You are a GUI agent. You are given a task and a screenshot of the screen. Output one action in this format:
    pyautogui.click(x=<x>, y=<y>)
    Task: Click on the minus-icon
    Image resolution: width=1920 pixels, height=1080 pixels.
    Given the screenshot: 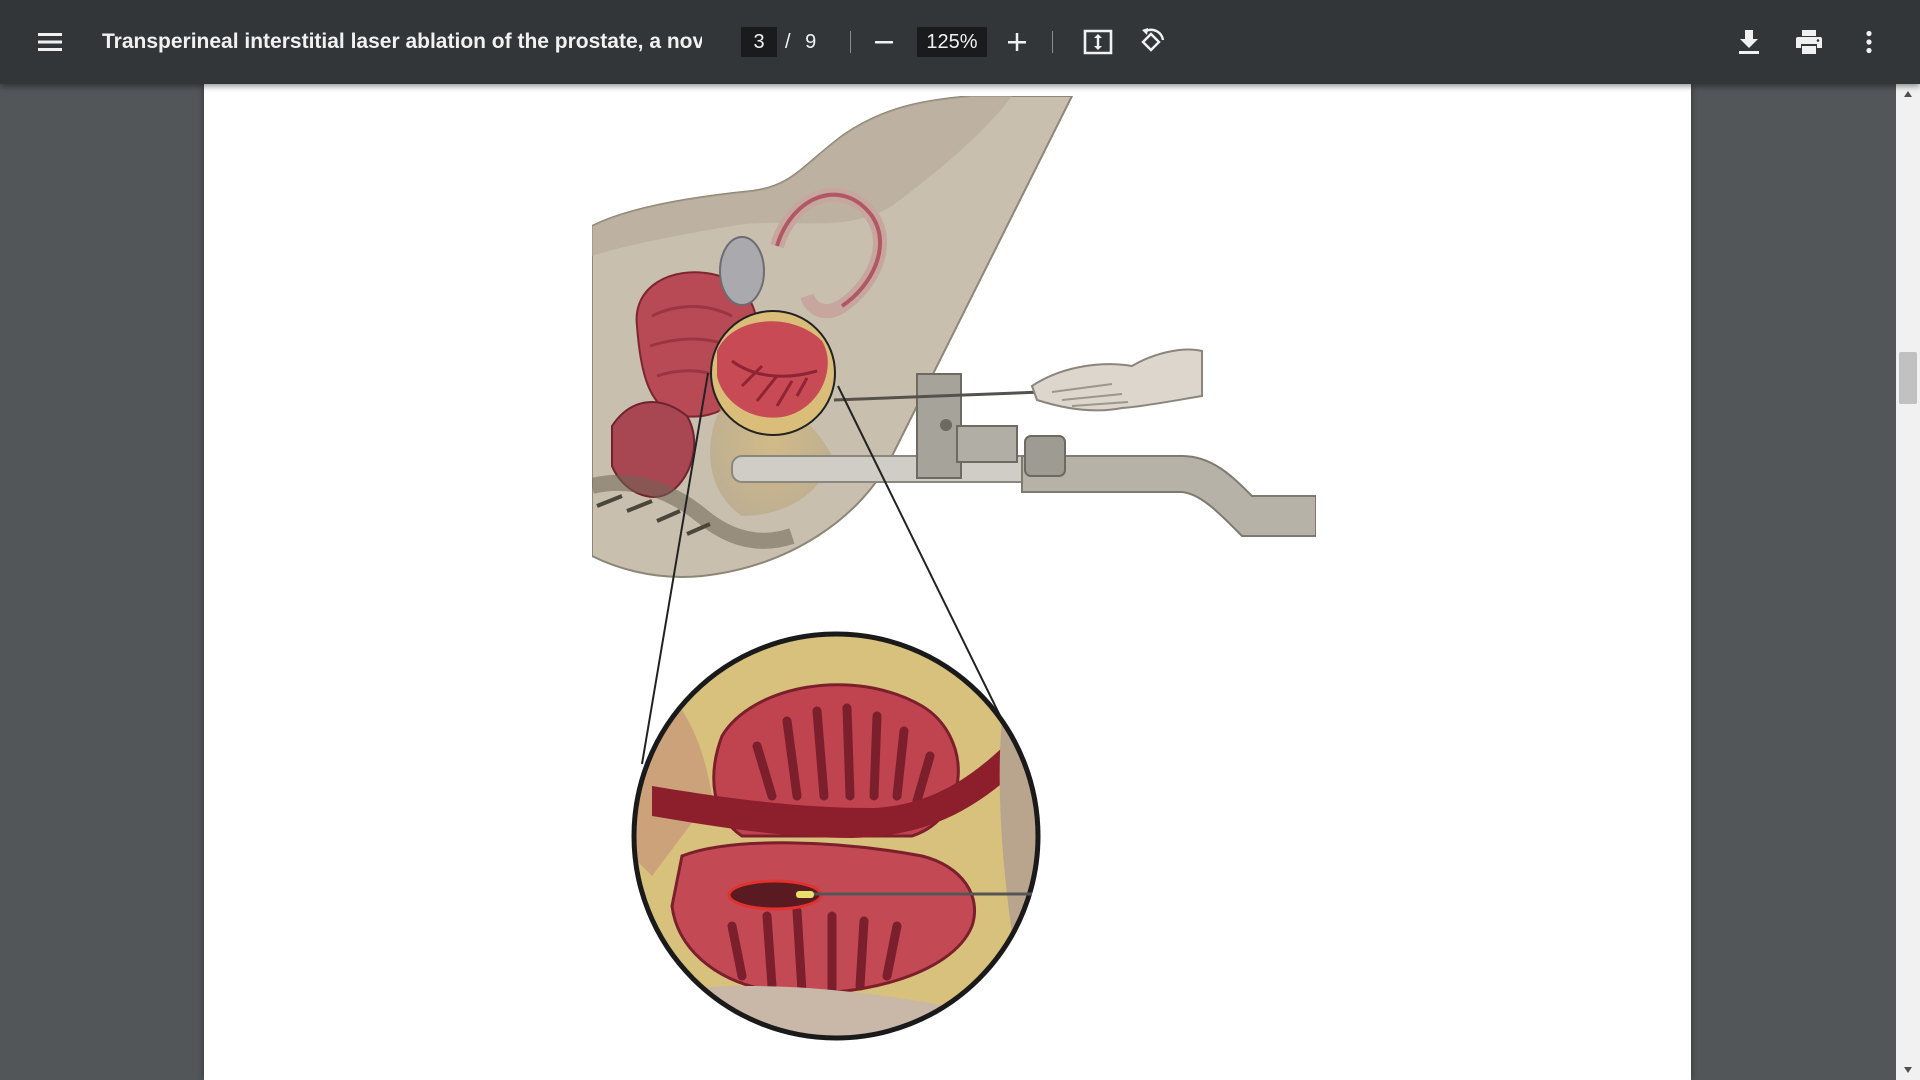 What is the action you would take?
    pyautogui.click(x=884, y=42)
    